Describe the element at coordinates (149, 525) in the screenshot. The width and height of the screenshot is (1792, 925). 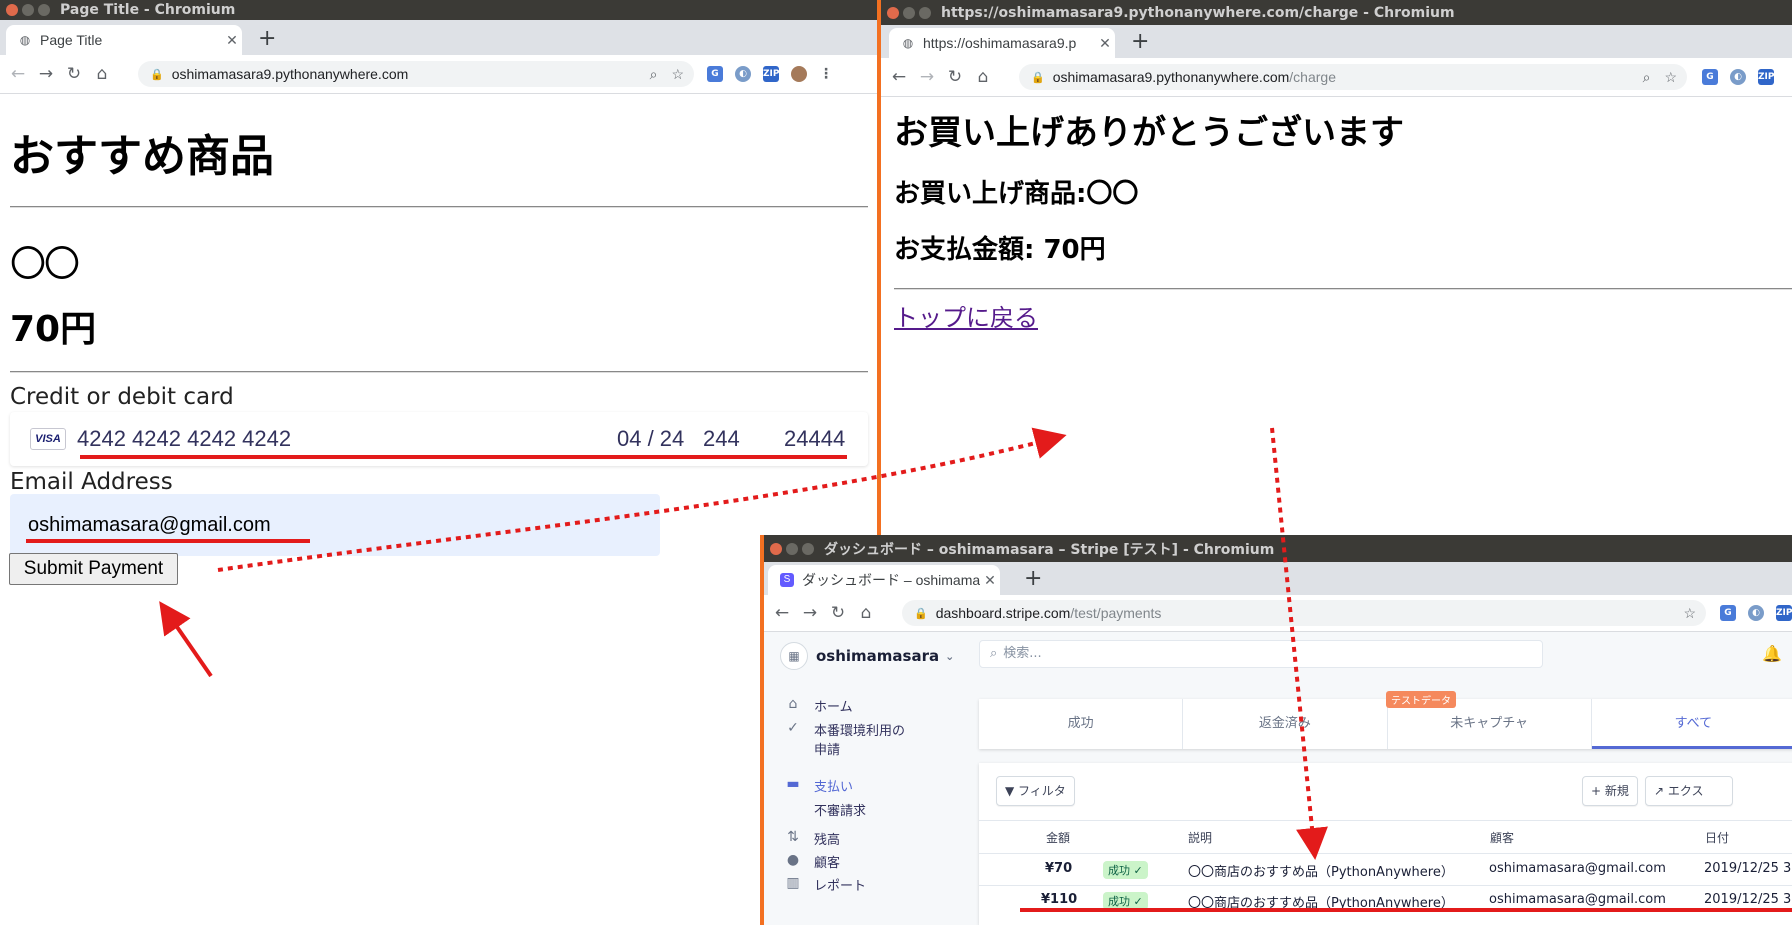
I see `email-value: oshimamasara@gmail.com` at that location.